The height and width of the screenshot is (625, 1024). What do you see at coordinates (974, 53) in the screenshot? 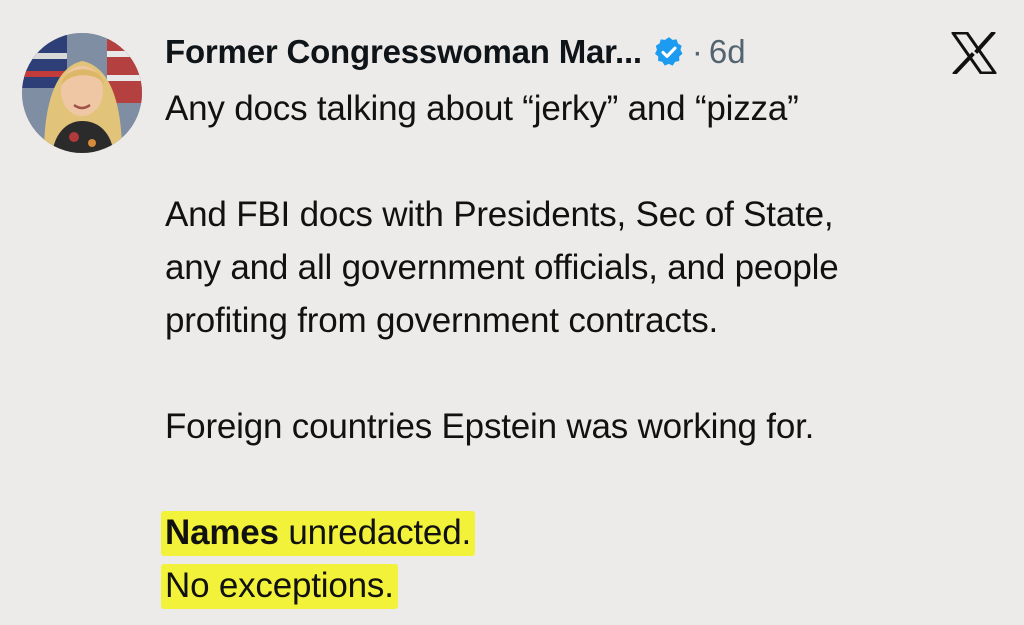
I see `x-logo-icon` at bounding box center [974, 53].